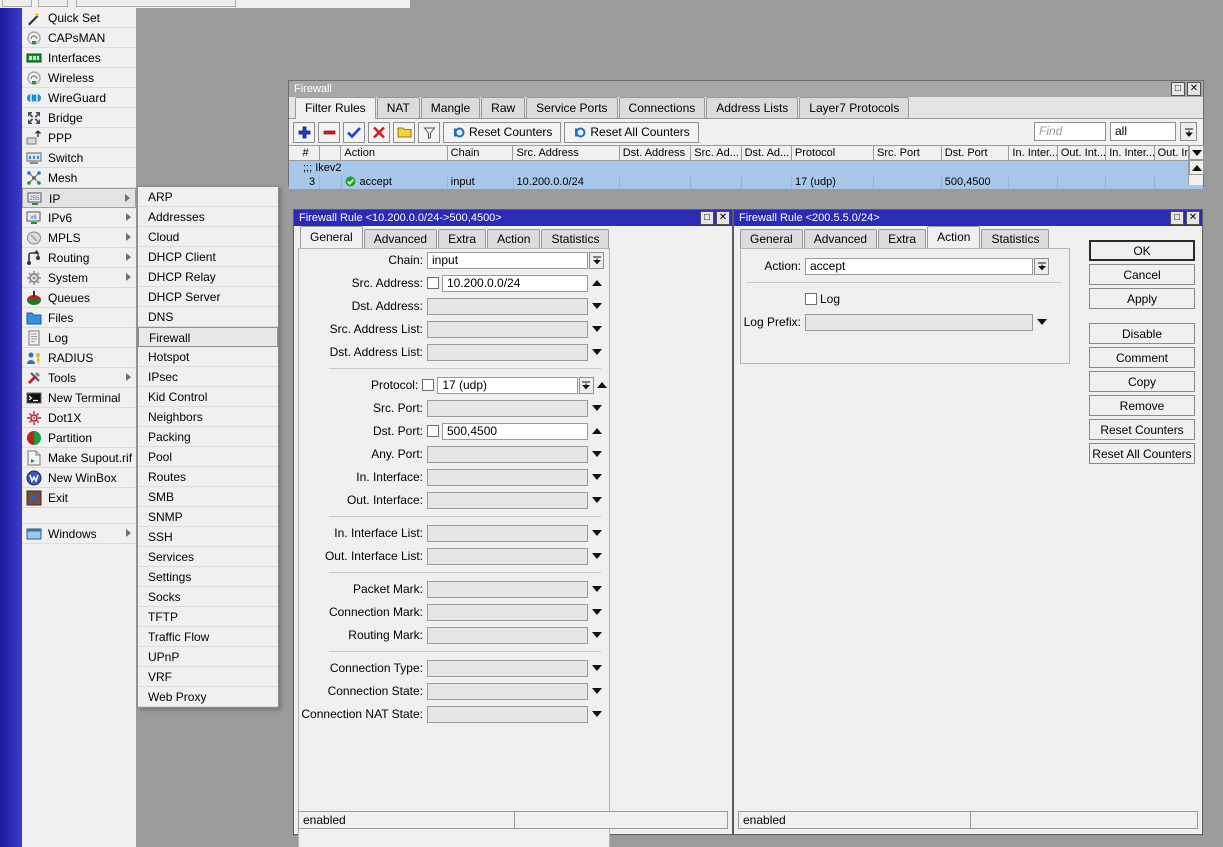 This screenshot has height=847, width=1223. What do you see at coordinates (1188, 131) in the screenshot?
I see `filter-dropdown-icon` at bounding box center [1188, 131].